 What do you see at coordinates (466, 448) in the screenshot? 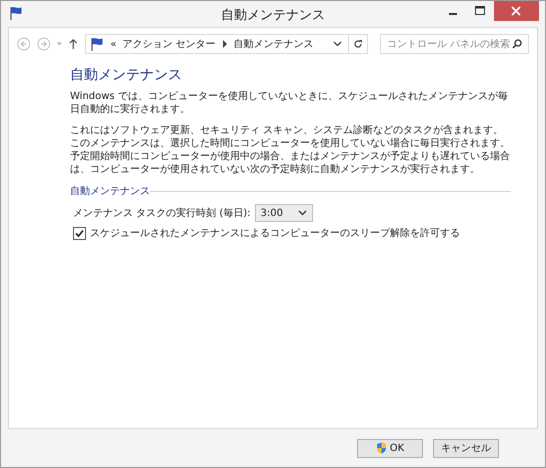
I see `cancel-button: キャンセル` at bounding box center [466, 448].